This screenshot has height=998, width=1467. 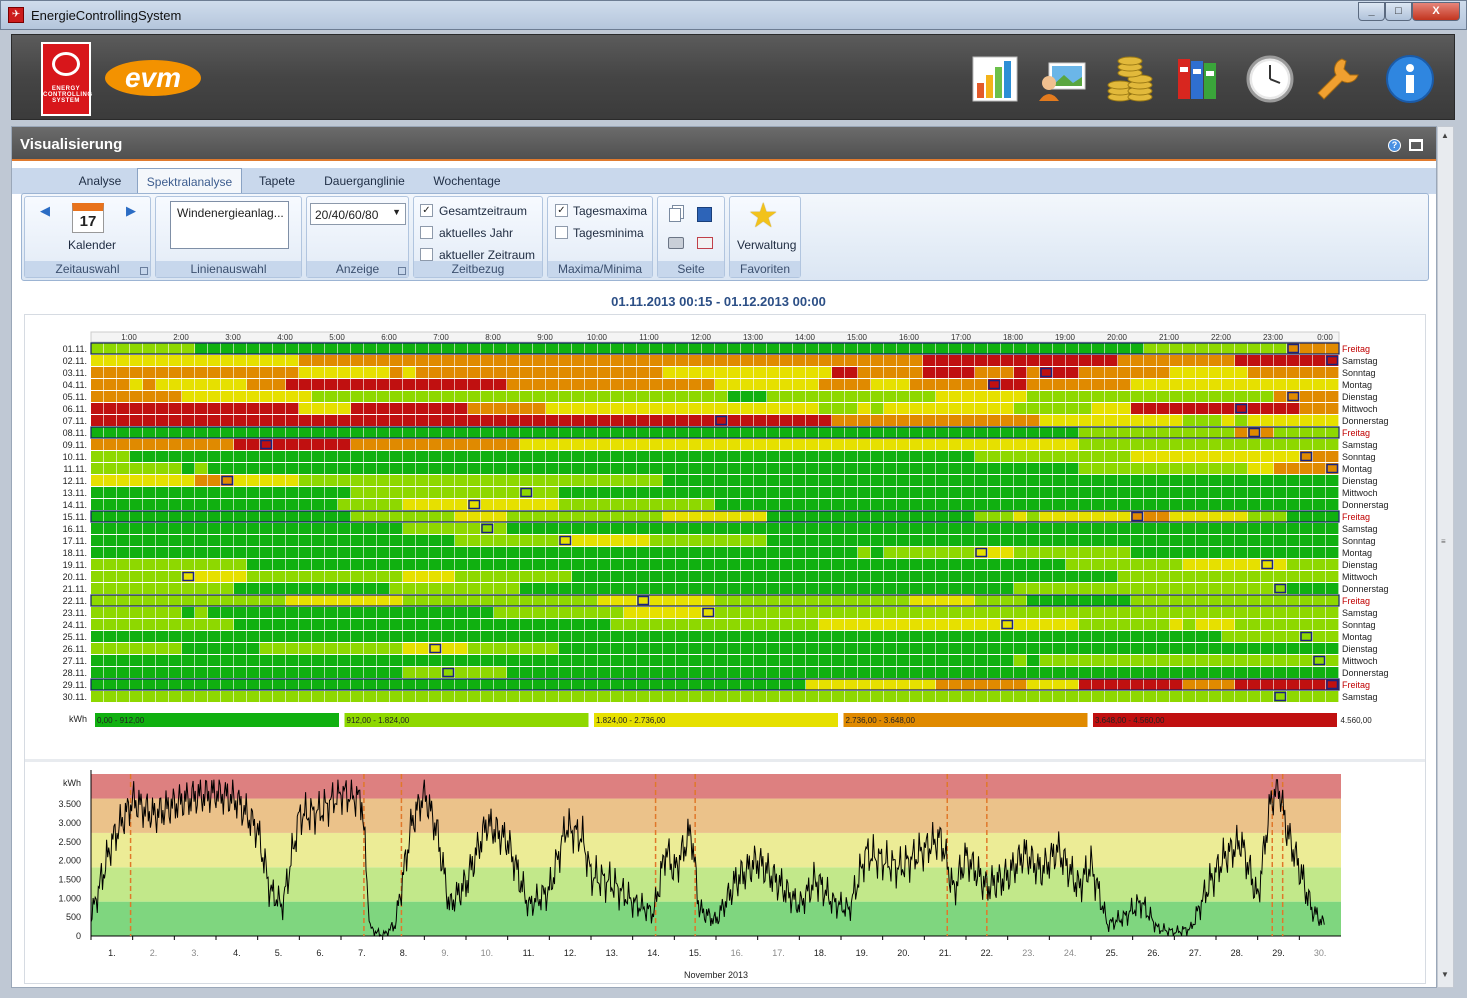 I want to click on clock-icon, so click(x=1270, y=79).